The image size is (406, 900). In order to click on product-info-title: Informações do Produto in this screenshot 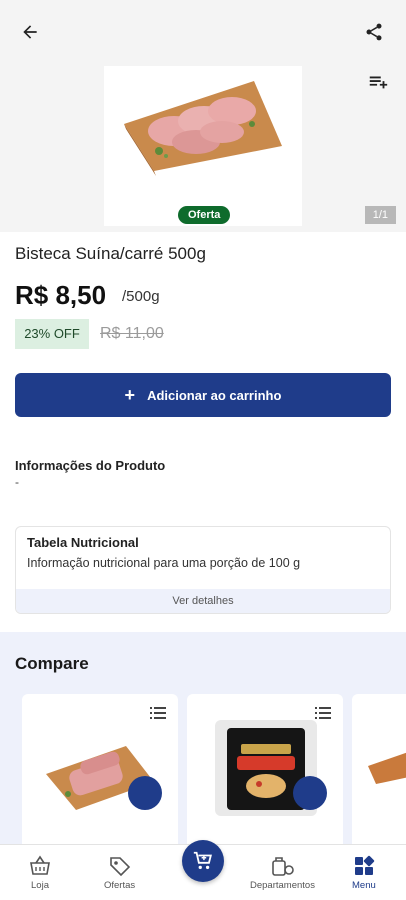, I will do `click(90, 465)`.